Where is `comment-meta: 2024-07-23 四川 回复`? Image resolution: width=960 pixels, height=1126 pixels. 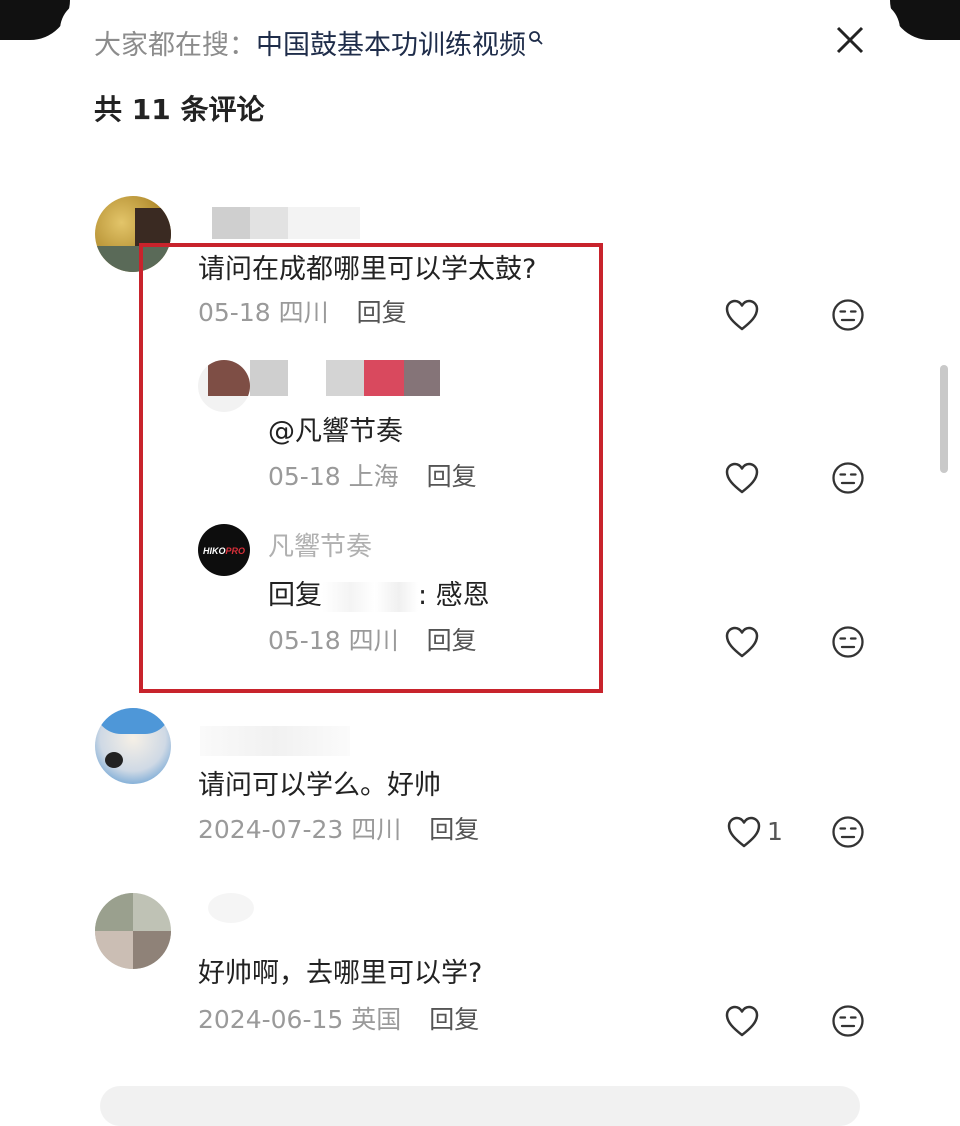 comment-meta: 2024-07-23 四川 回复 is located at coordinates (338, 830).